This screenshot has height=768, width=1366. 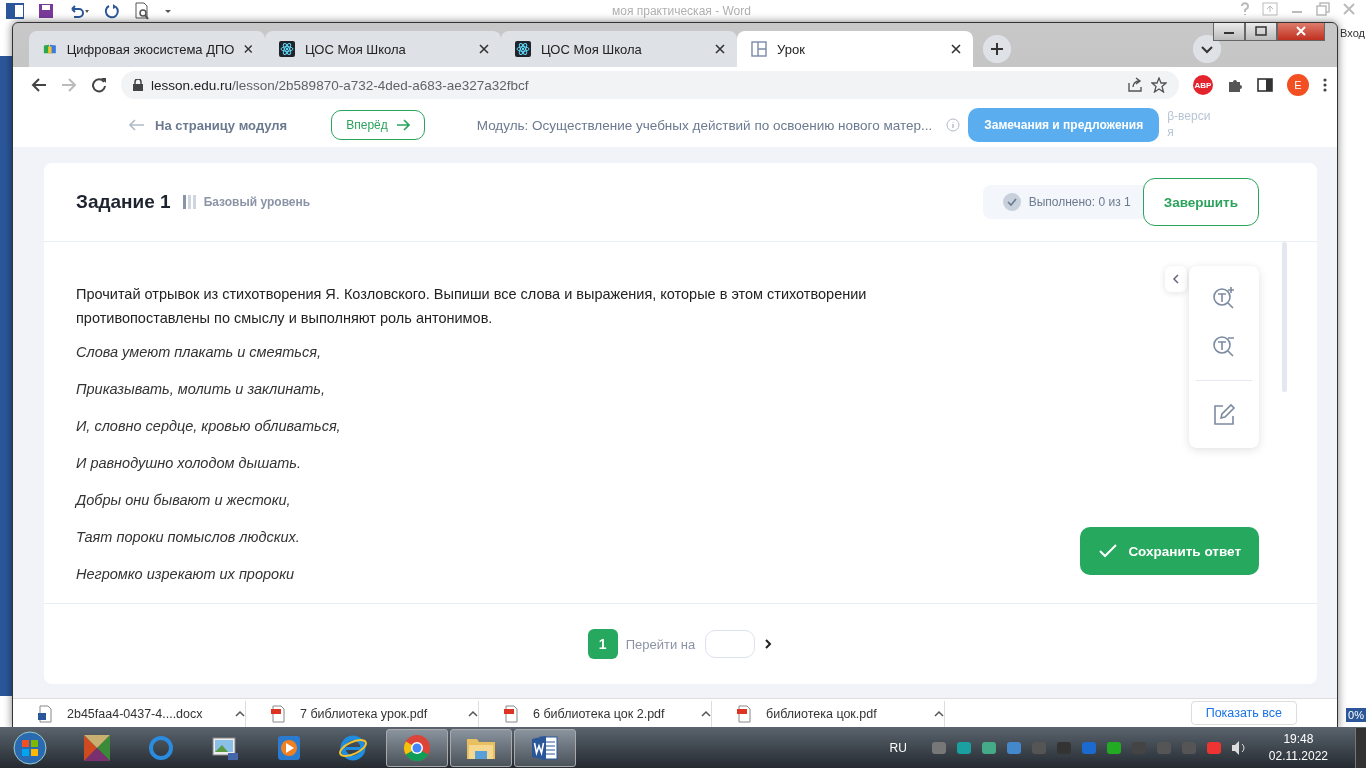 I want to click on beta-label: β-версия, so click(x=1189, y=125).